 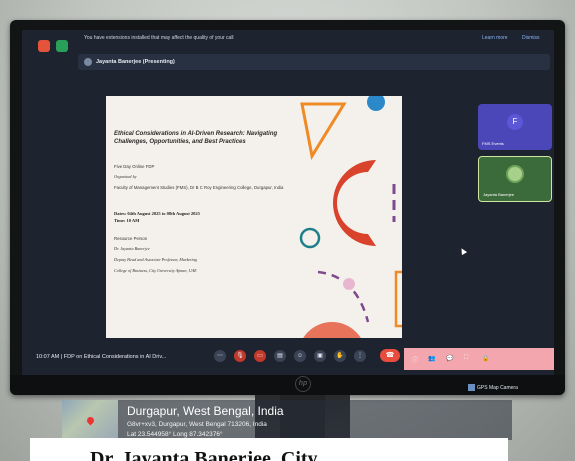 What do you see at coordinates (332, 330) in the screenshot?
I see `salmon-circle` at bounding box center [332, 330].